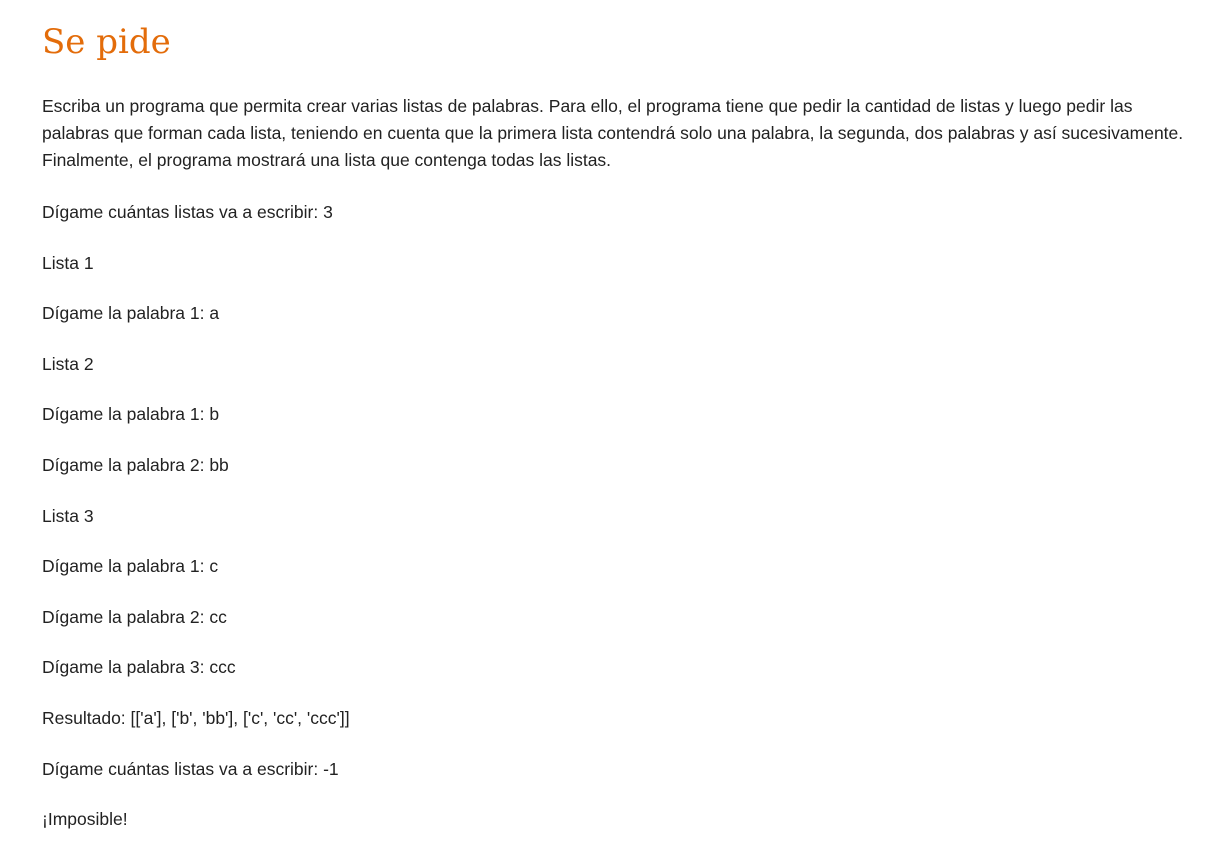 The image size is (1231, 857). Describe the element at coordinates (134, 616) in the screenshot. I see `session-line: Dígame la palabra 2: cc` at that location.